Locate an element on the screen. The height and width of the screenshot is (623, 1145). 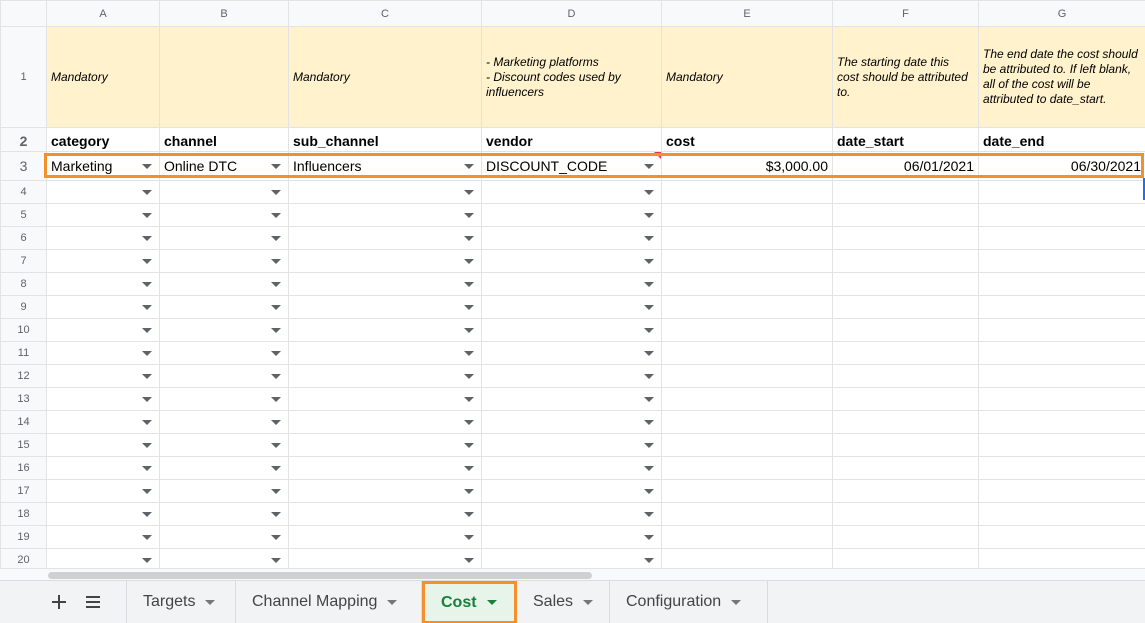
header-cell-channel: channel is located at coordinates (224, 139).